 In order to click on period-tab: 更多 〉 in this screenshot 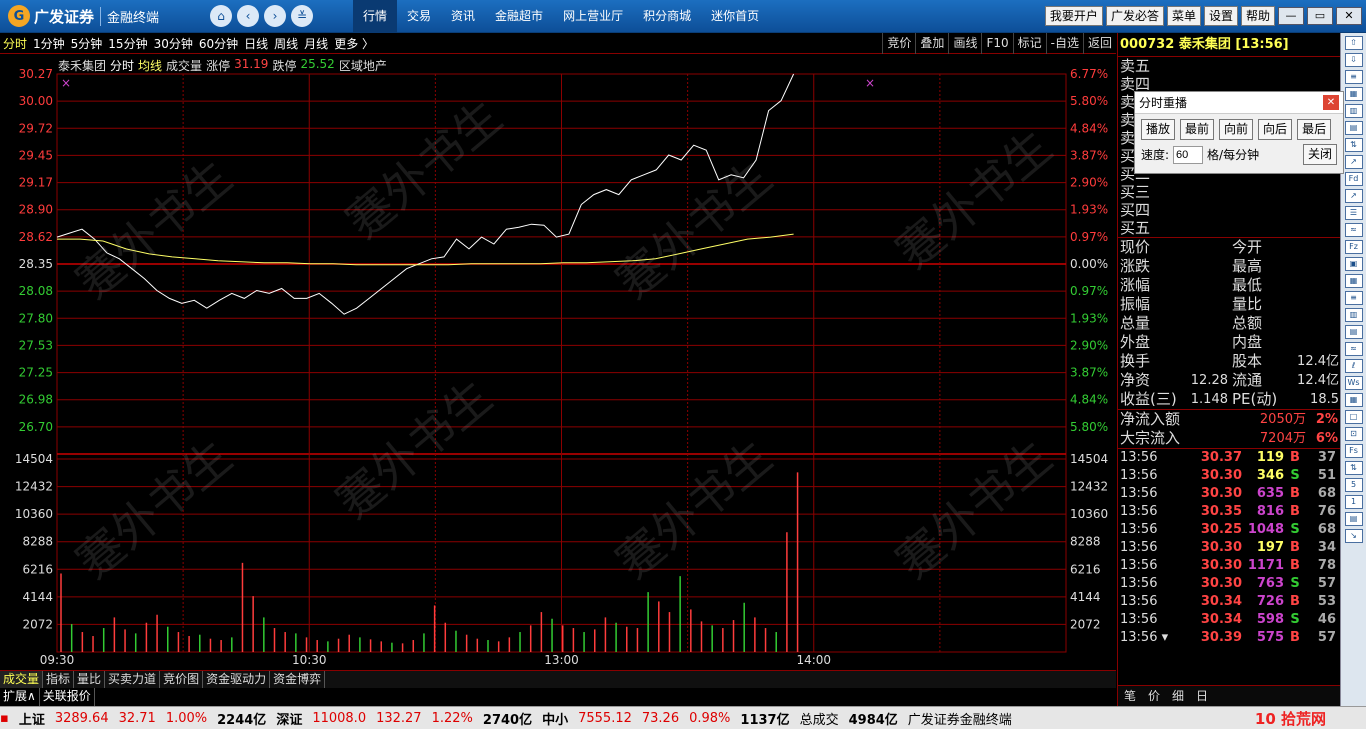, I will do `click(354, 43)`.